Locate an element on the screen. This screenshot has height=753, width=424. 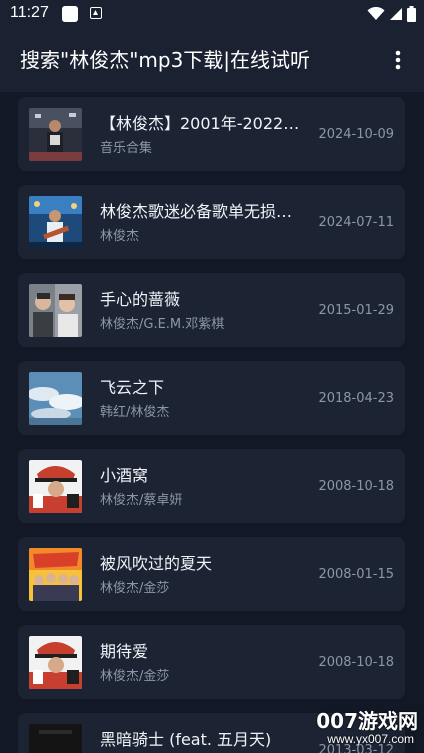
song-title: 期待爱 is located at coordinates (124, 651).